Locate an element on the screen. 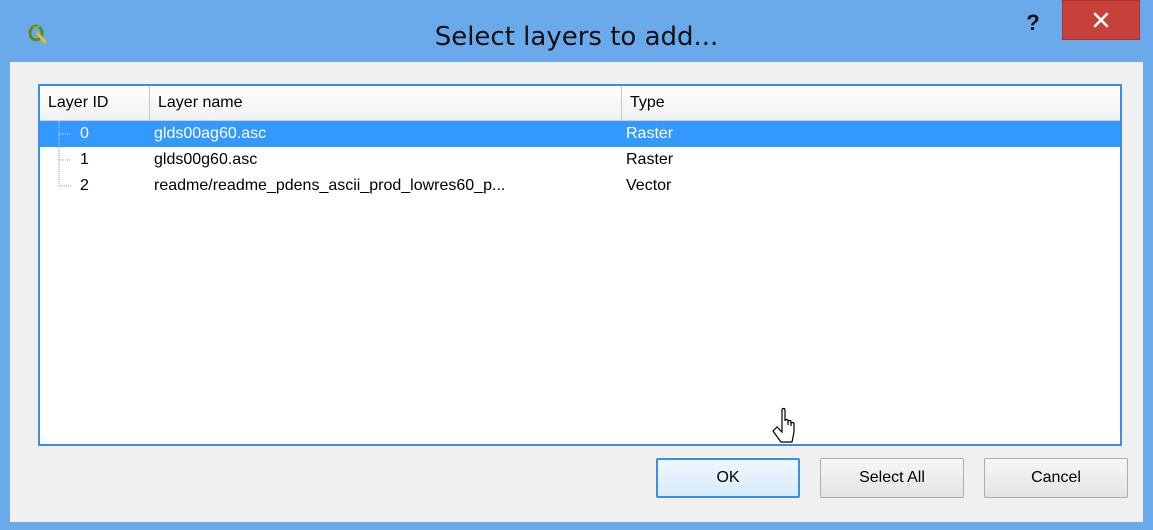 This screenshot has width=1153, height=530. mouse-pointer-icon is located at coordinates (783, 425).